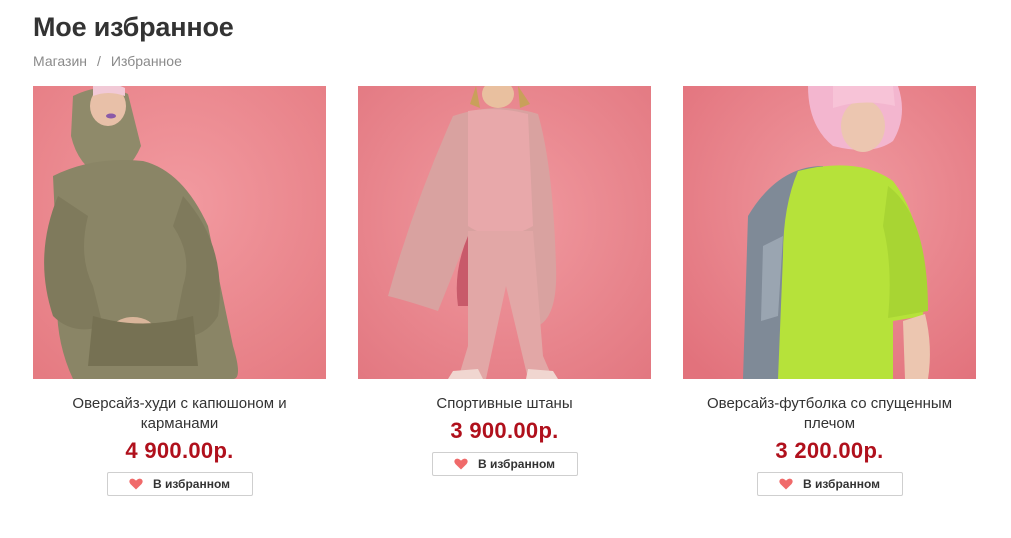  I want to click on product-name: Оверсайз-футболка со спущенным плечом, so click(830, 414).